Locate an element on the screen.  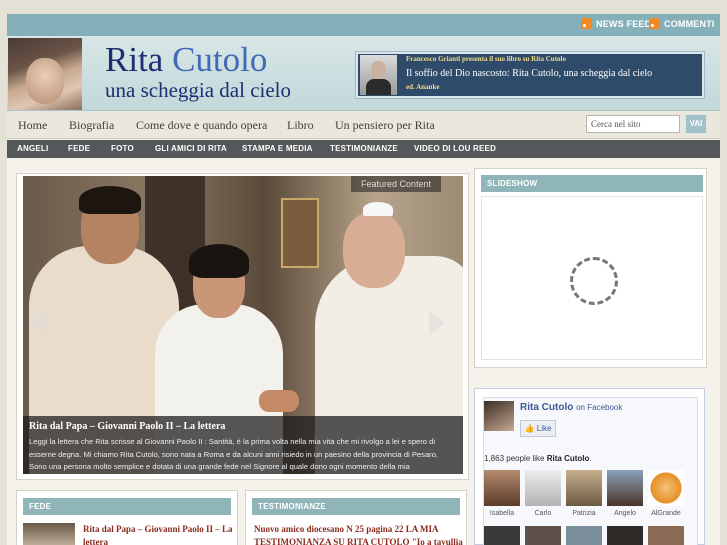
subnav-video-lou-reed: VIDEO DI LOU REED is located at coordinates (455, 148).